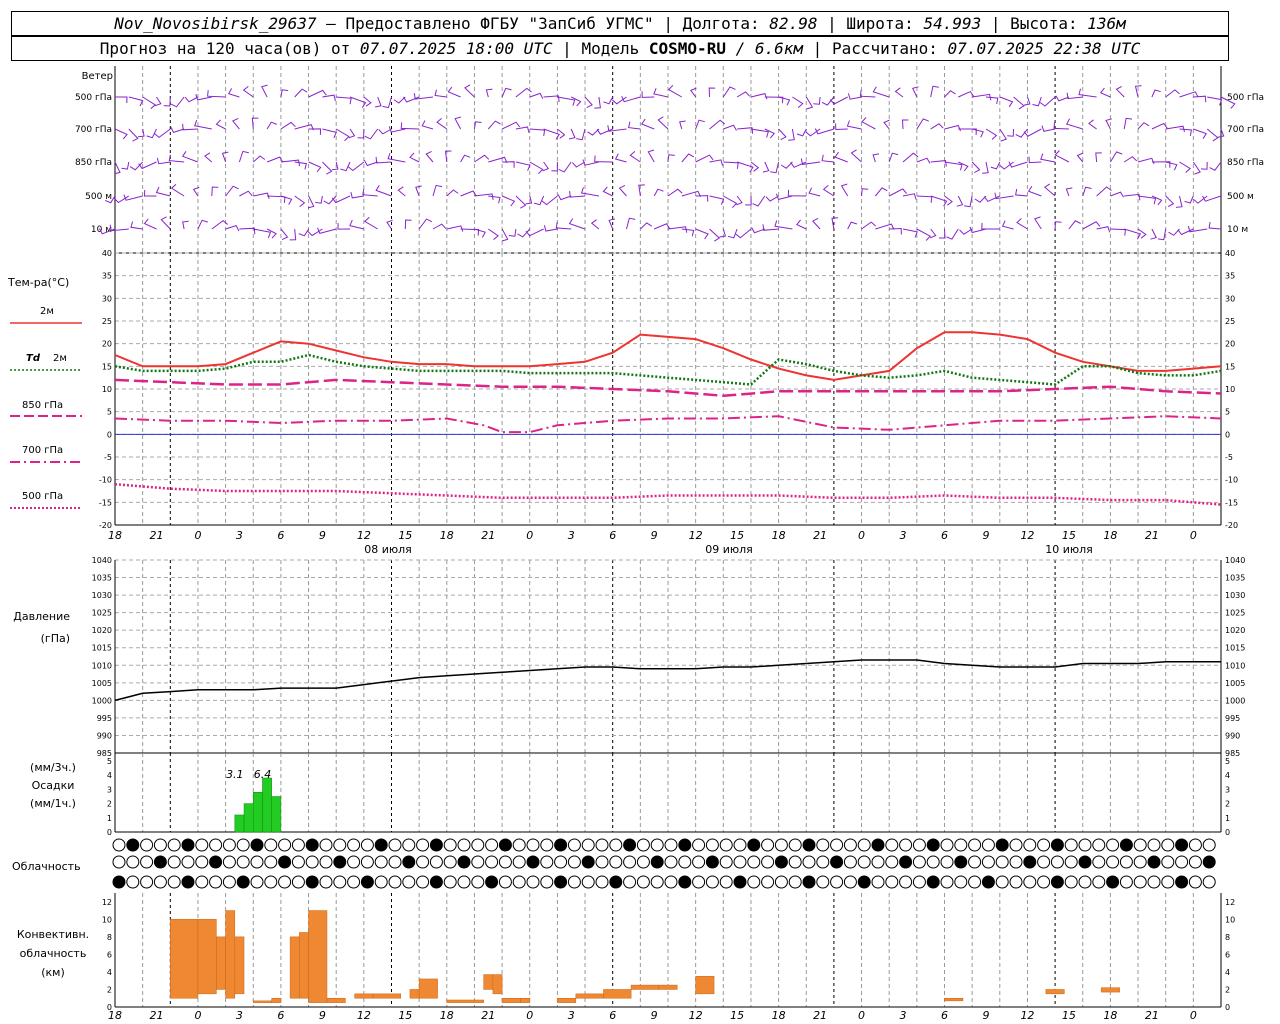  What do you see at coordinates (1227, 761) in the screenshot?
I see `y-tick-label-right: 5` at bounding box center [1227, 761].